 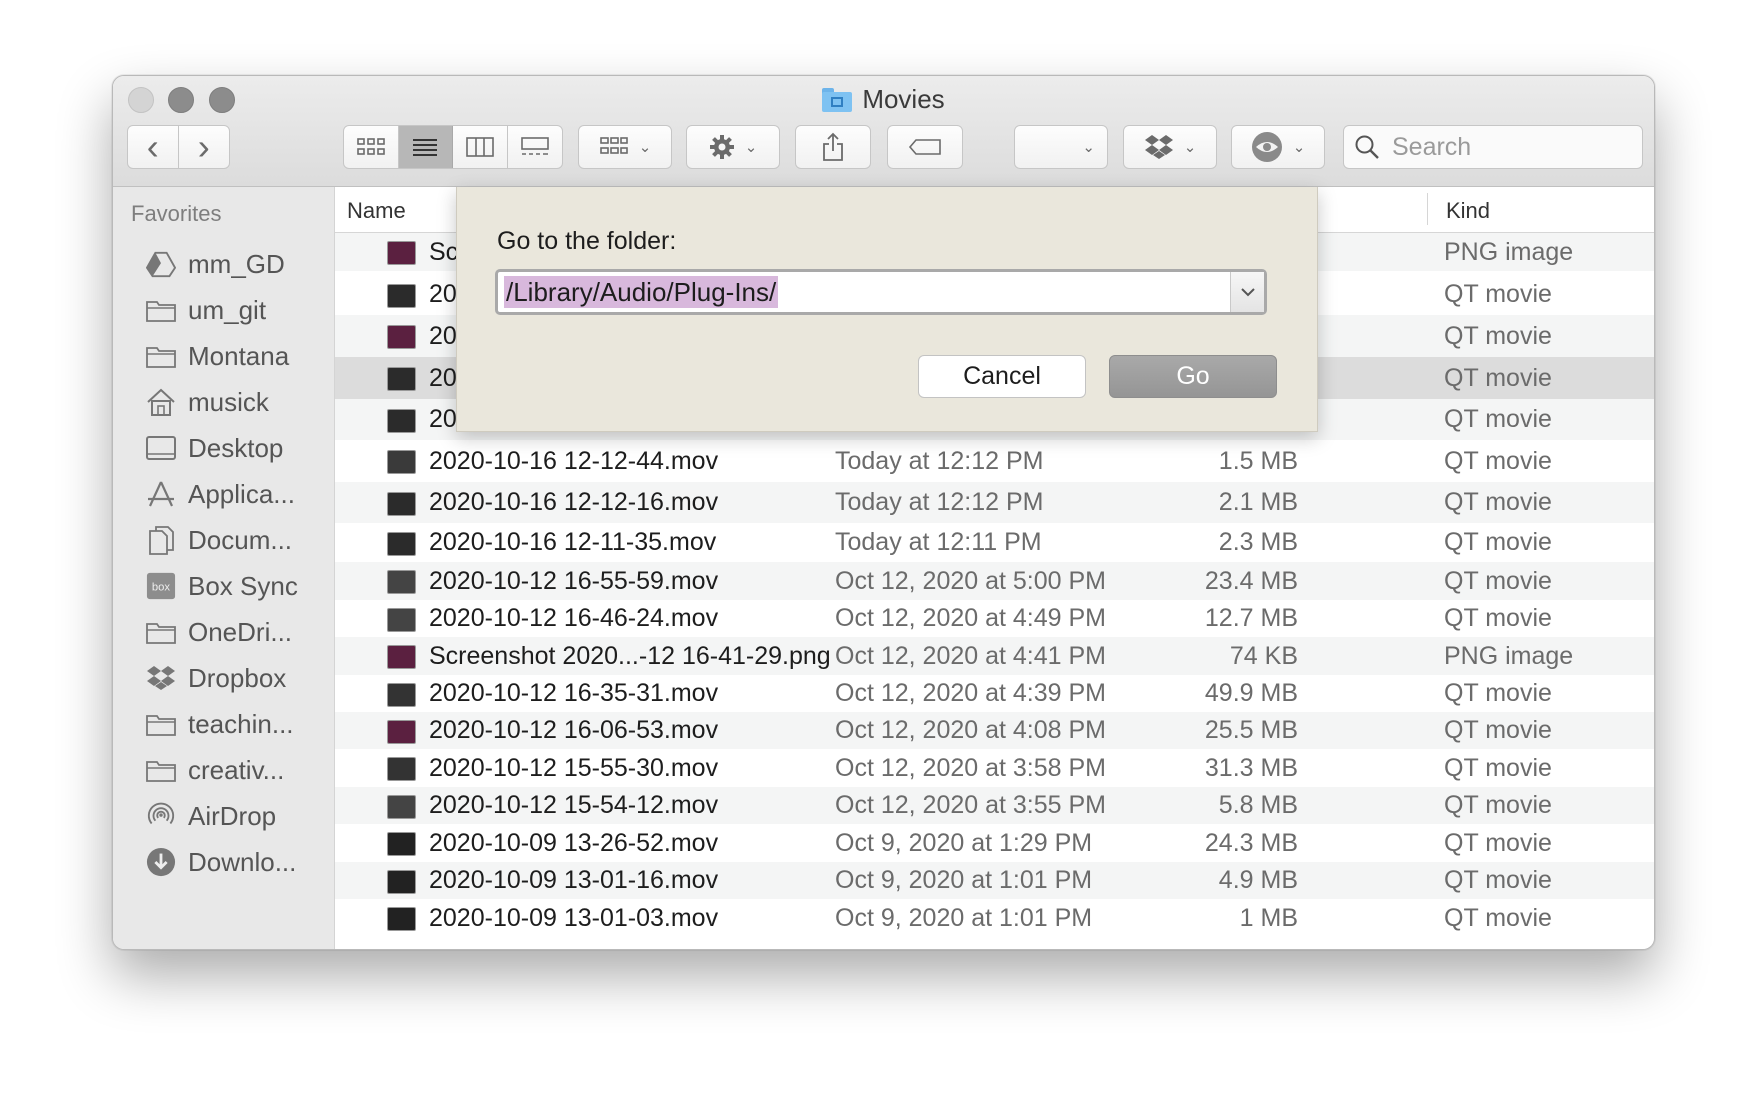 I want to click on sidebar-item-label: AirDrop, so click(x=232, y=815).